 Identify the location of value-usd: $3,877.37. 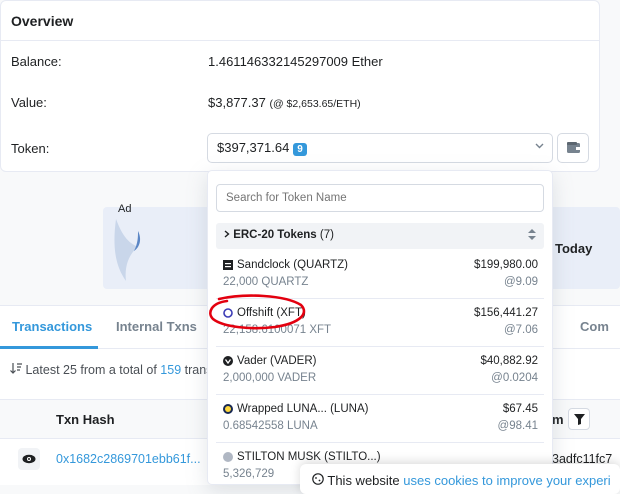
(237, 102).